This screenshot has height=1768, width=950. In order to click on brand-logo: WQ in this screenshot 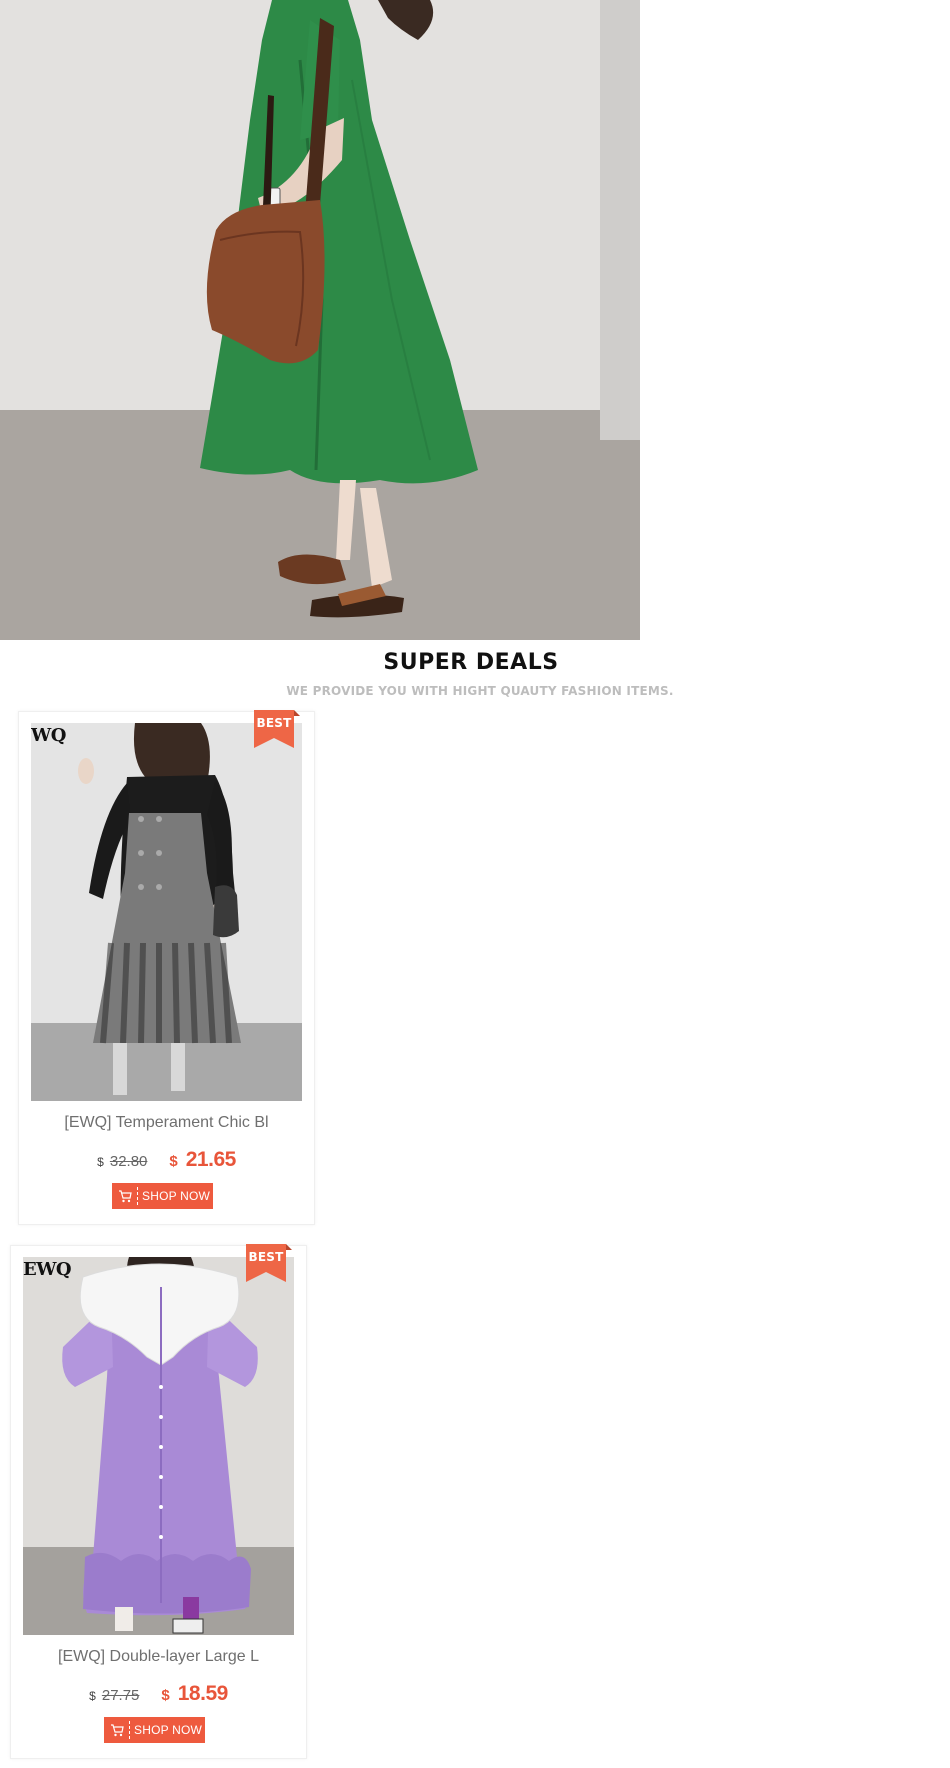, I will do `click(48, 735)`.